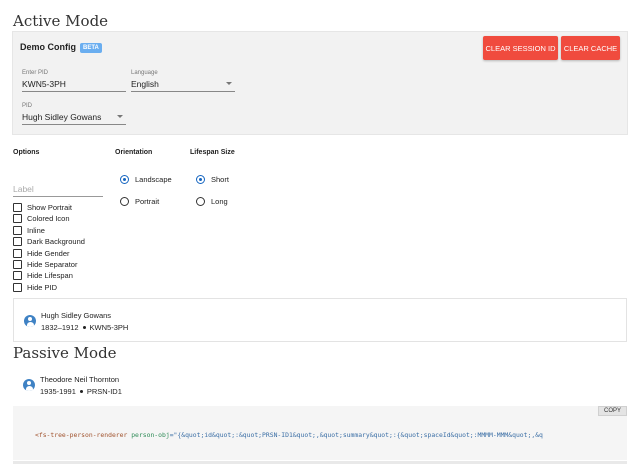 This screenshot has height=465, width=640. I want to click on active-person-card: Hugh Sidley Gowans 1832–1912 KWN5-3PH, so click(320, 320).